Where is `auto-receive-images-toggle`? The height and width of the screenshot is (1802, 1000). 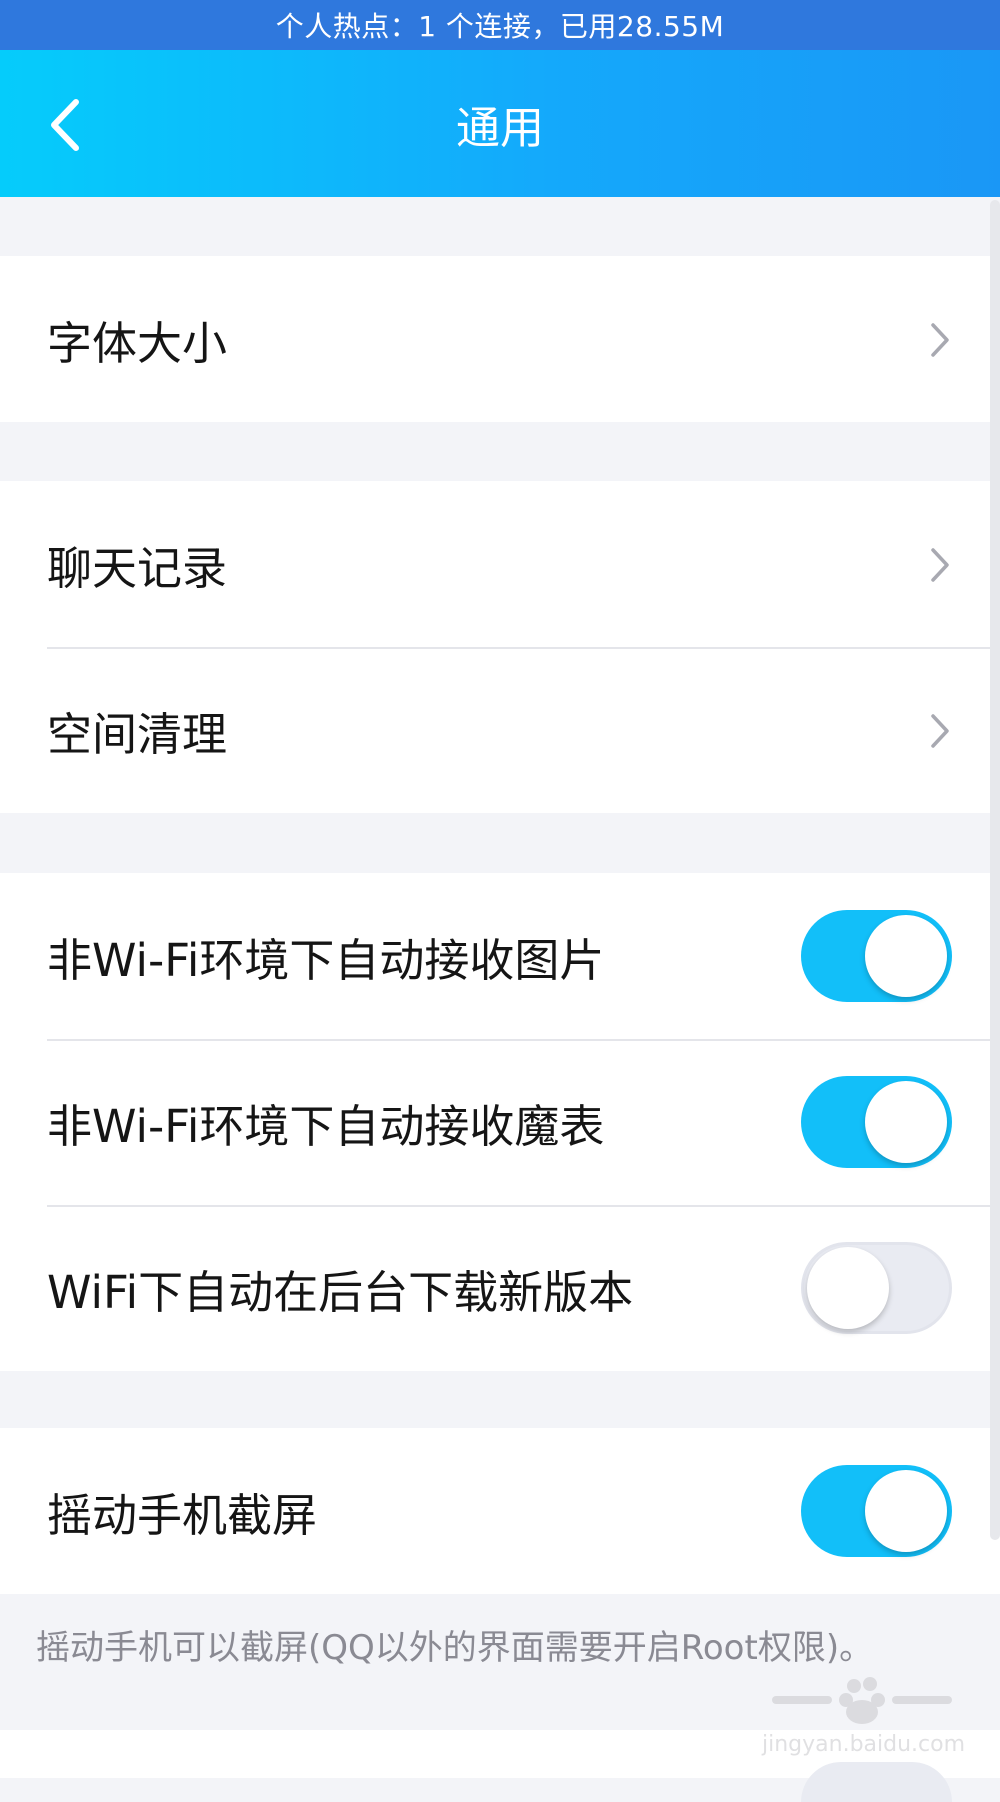
auto-receive-images-toggle is located at coordinates (876, 956).